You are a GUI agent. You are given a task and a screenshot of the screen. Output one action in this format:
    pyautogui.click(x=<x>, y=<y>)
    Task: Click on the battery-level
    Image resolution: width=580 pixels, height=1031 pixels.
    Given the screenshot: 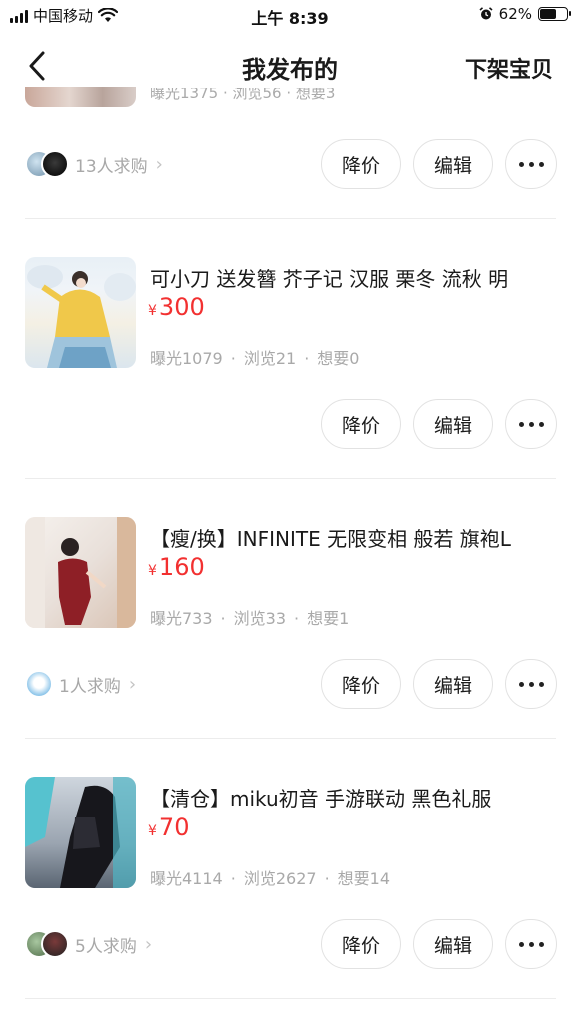 What is the action you would take?
    pyautogui.click(x=548, y=14)
    